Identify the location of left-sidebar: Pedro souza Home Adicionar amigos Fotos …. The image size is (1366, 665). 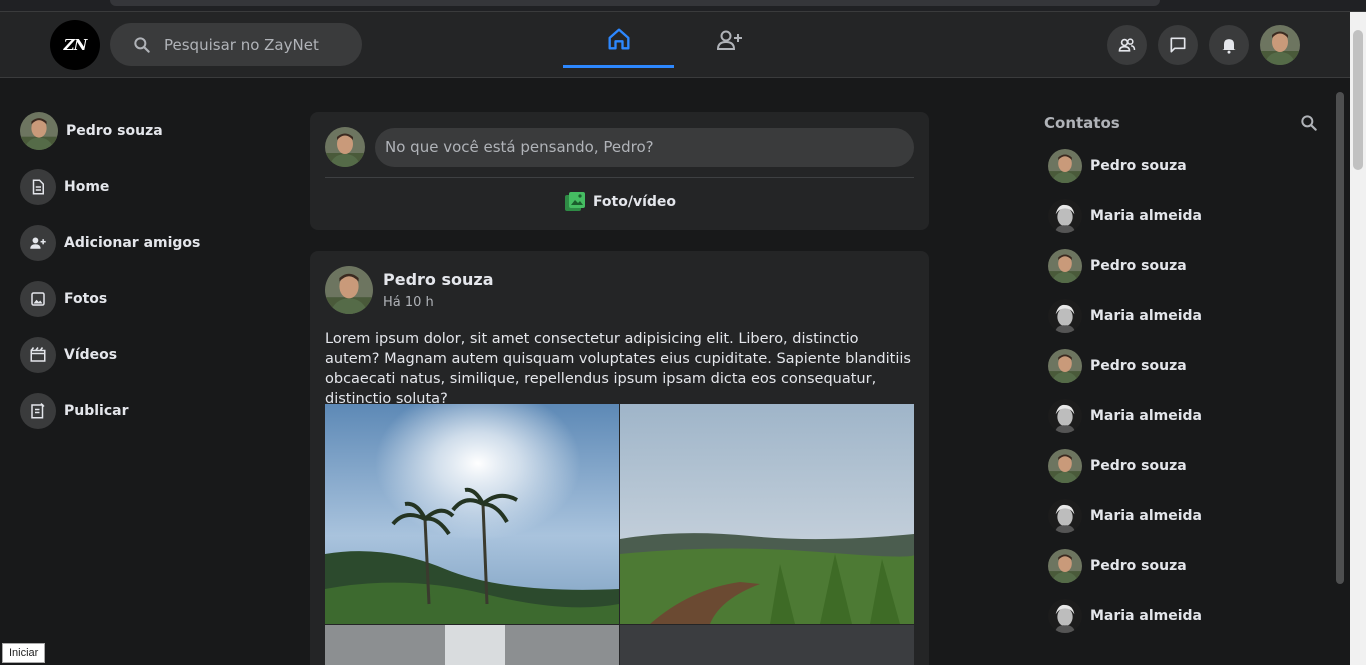
(150, 280).